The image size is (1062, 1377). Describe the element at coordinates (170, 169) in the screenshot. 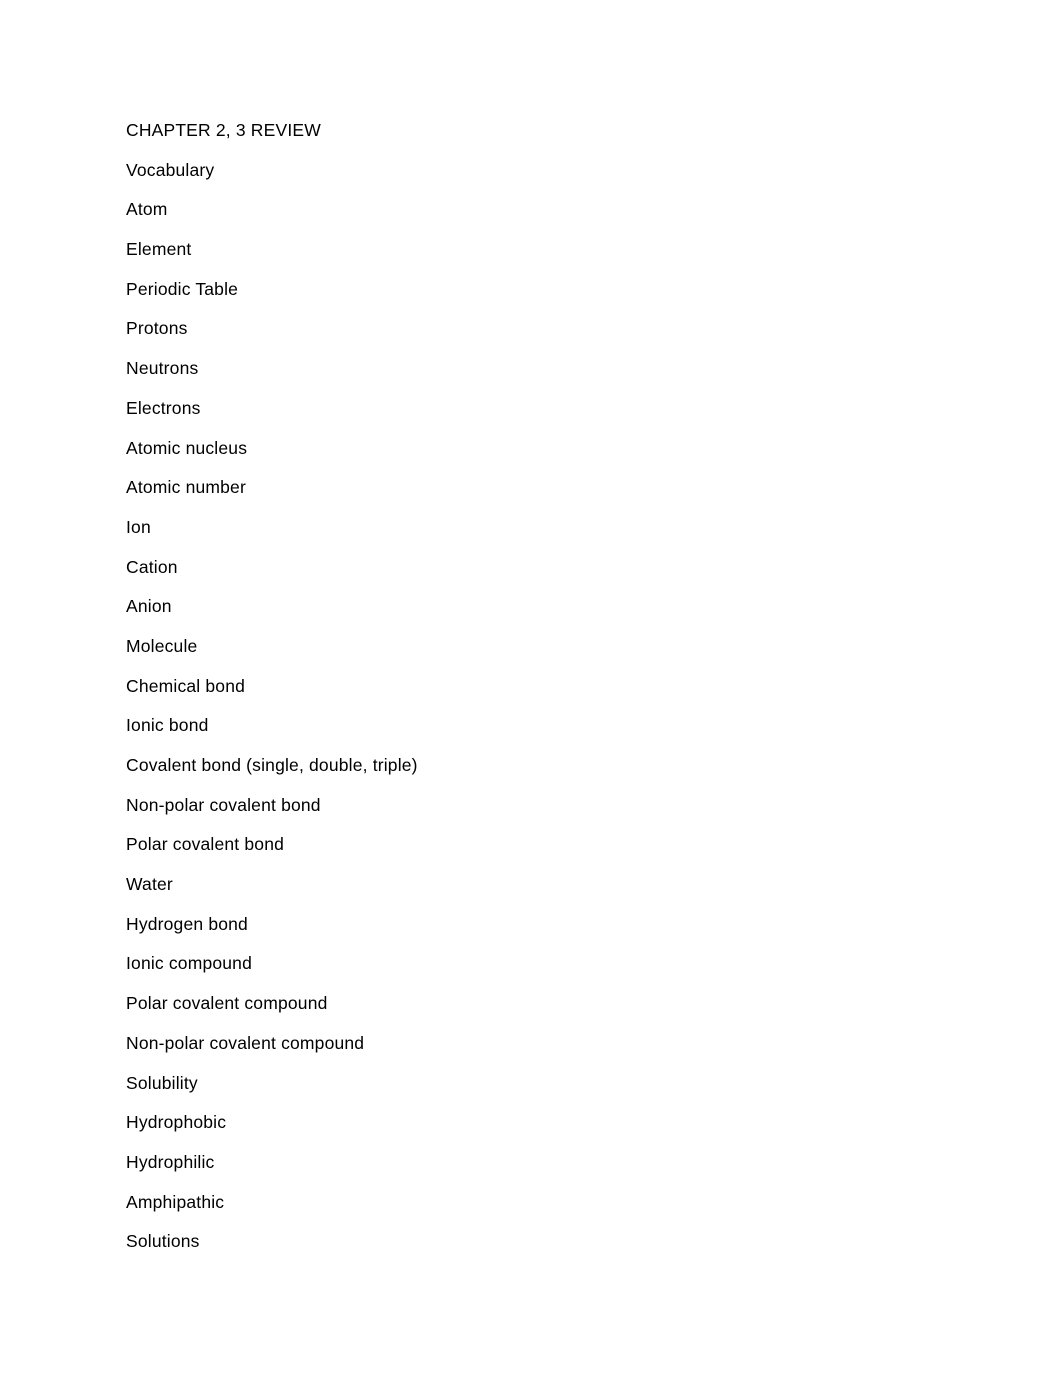

I see `section-heading-vocabulary: Vocabulary` at that location.